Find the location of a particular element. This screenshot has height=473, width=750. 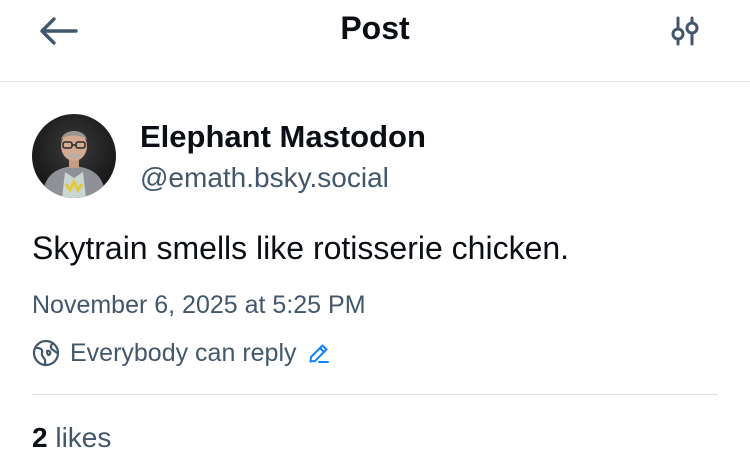

reply-setting-label: Everybody can reply is located at coordinates (183, 353).